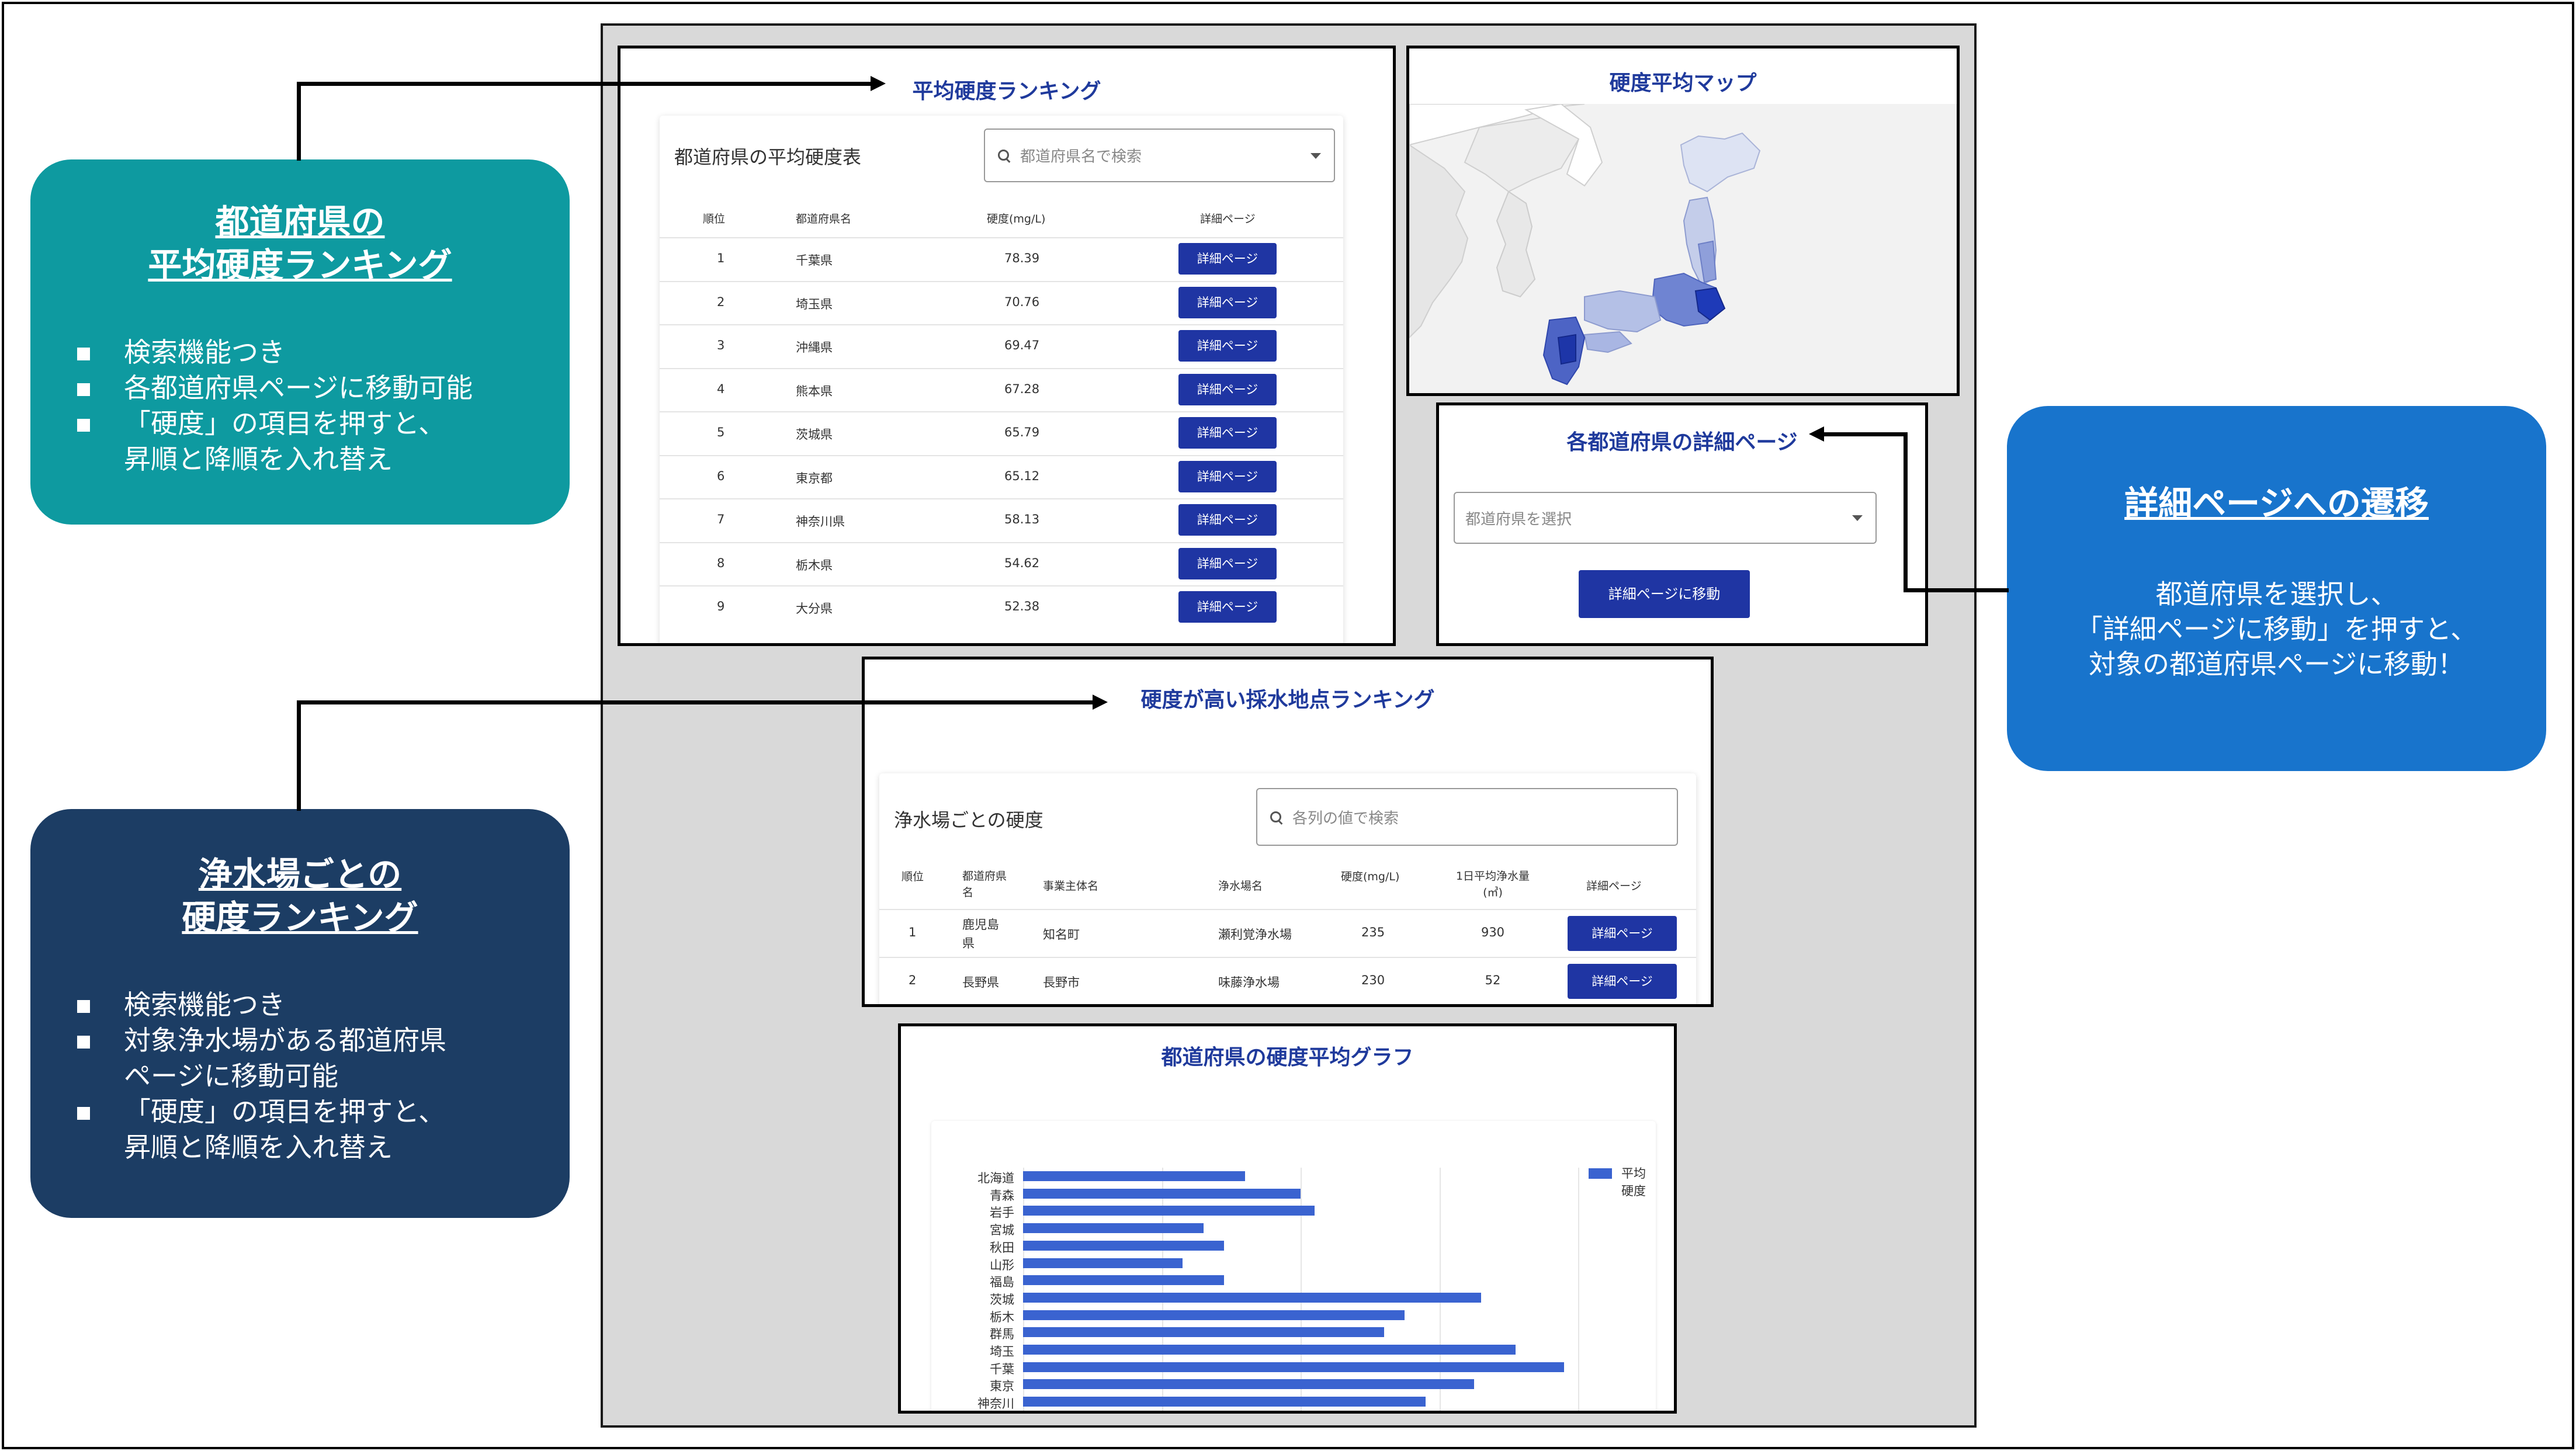 The height and width of the screenshot is (1451, 2576). I want to click on category-tick-label: 北海道, so click(995, 1178).